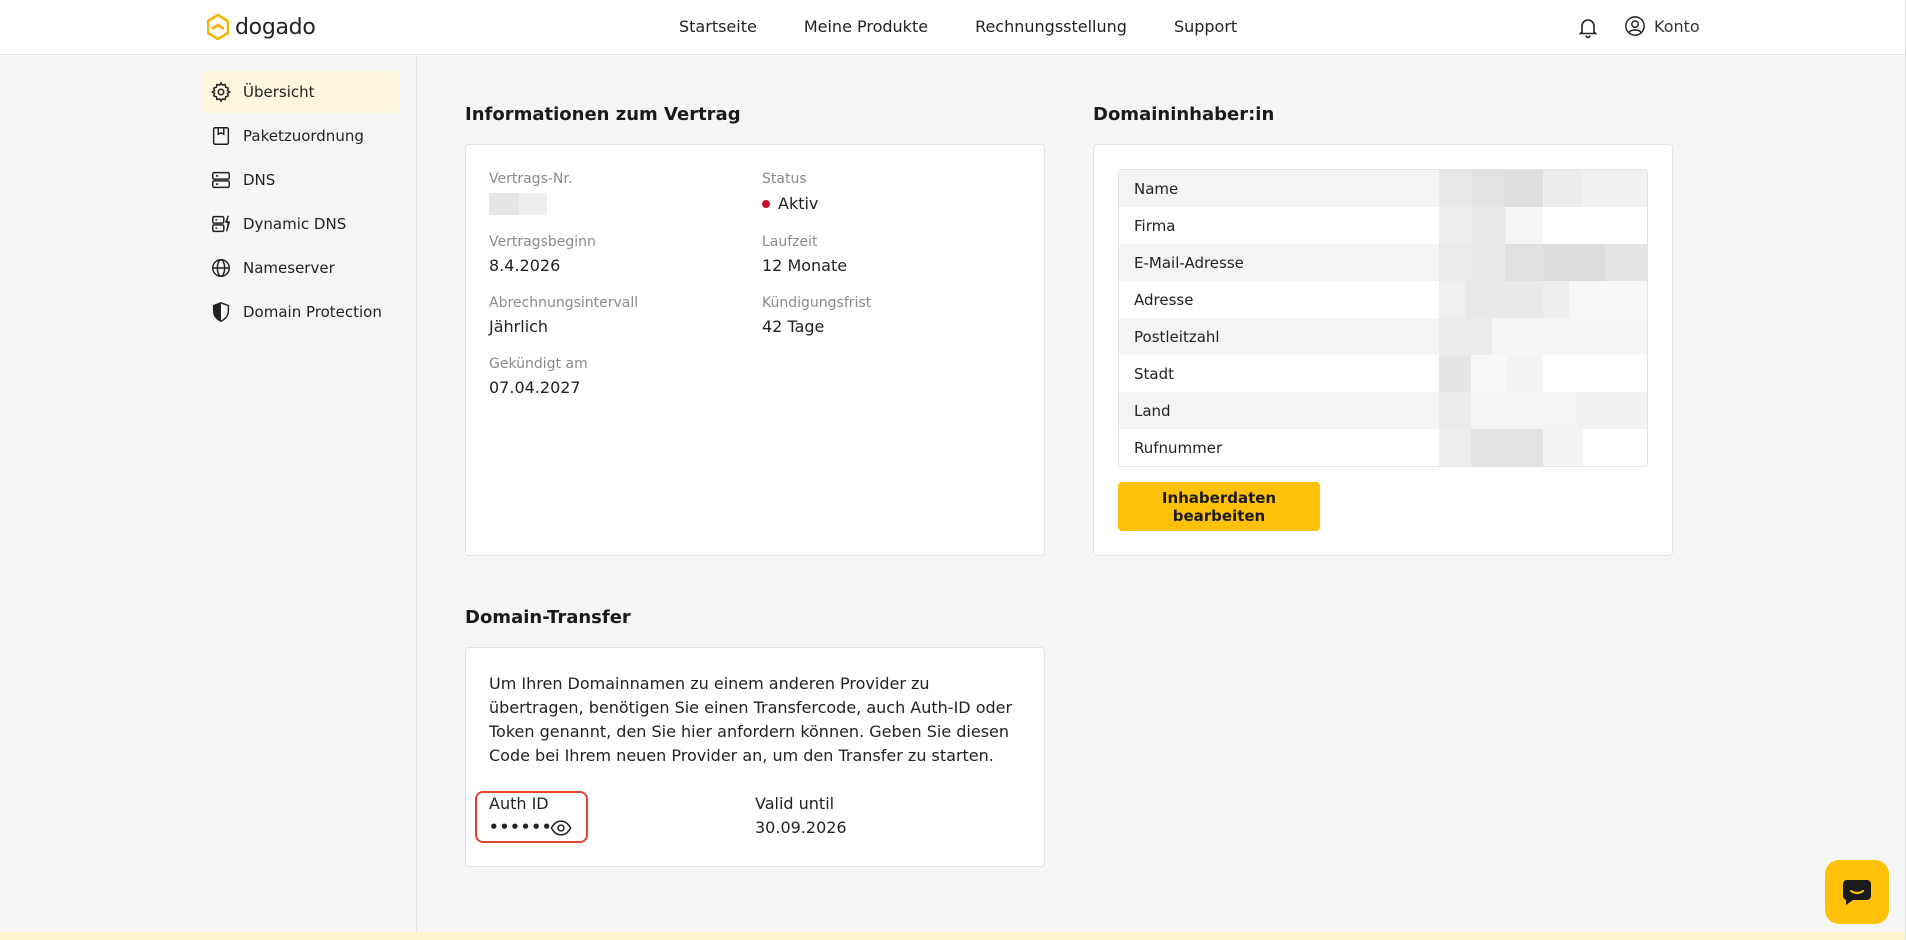 The image size is (1906, 940). I want to click on dogado-logo-icon, so click(218, 27).